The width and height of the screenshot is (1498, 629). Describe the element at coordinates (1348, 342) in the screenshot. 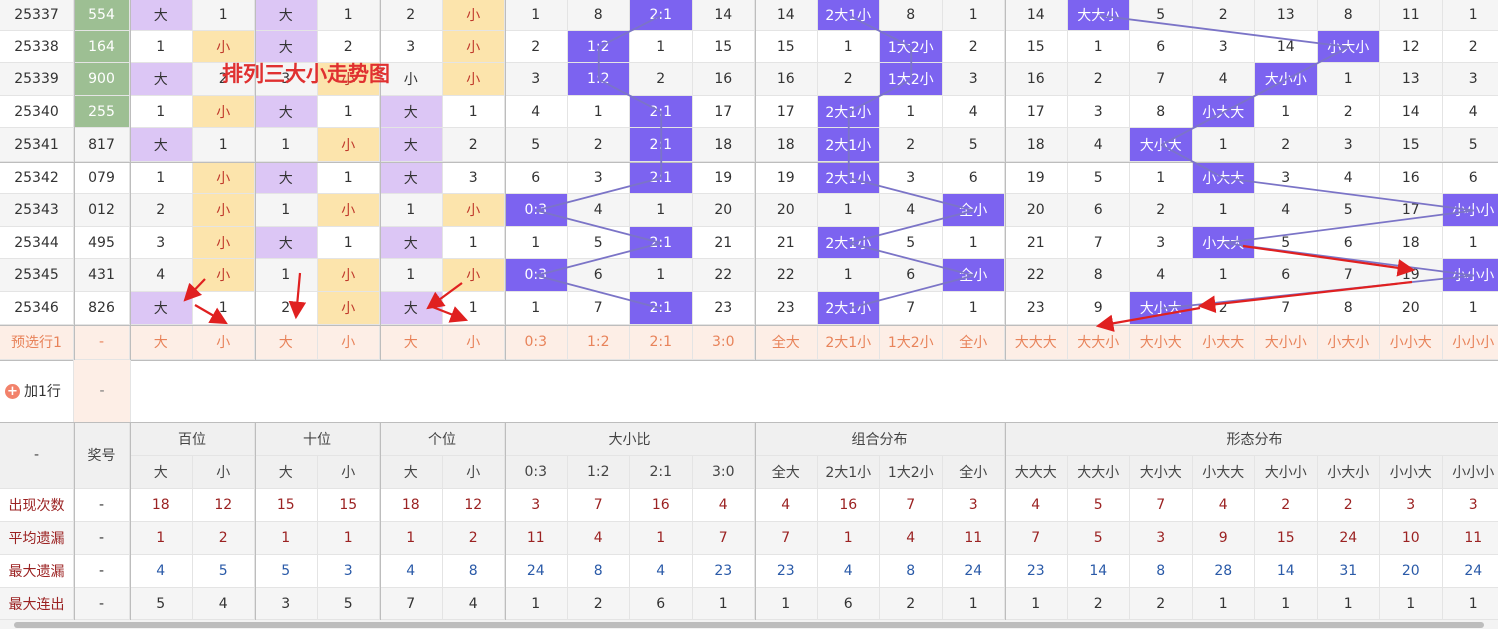

I see `preselect-option: 小大小` at that location.